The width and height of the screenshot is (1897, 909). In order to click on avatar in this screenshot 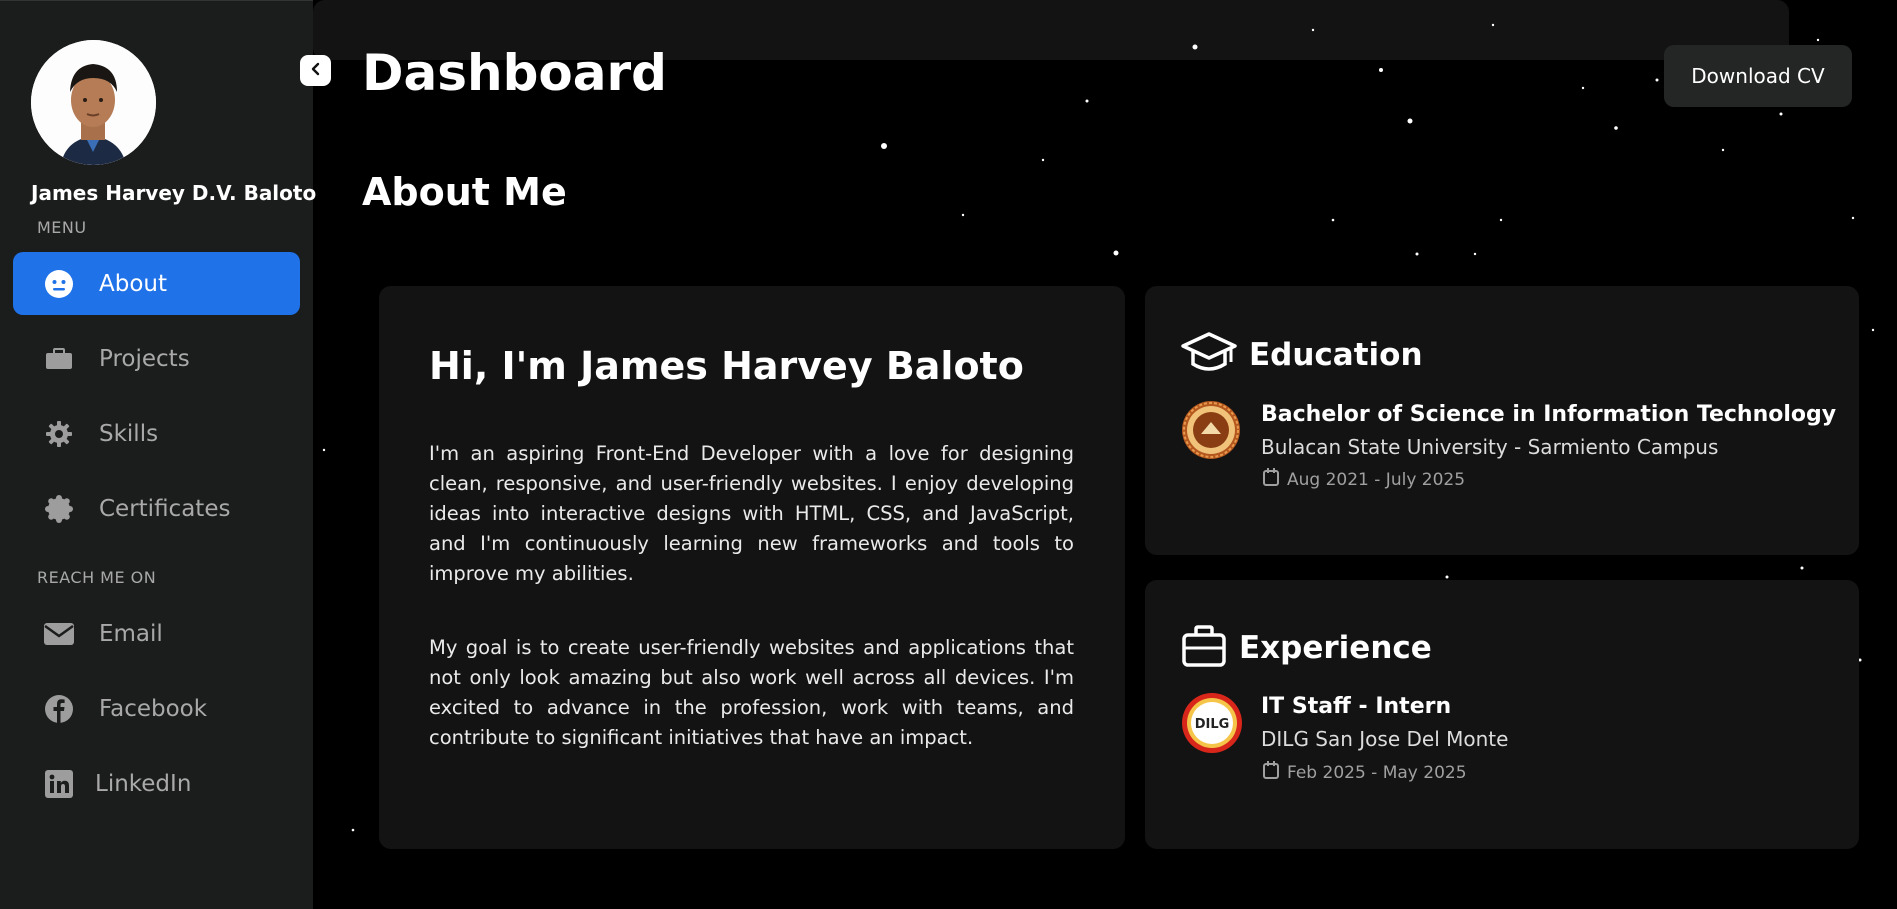, I will do `click(93, 102)`.